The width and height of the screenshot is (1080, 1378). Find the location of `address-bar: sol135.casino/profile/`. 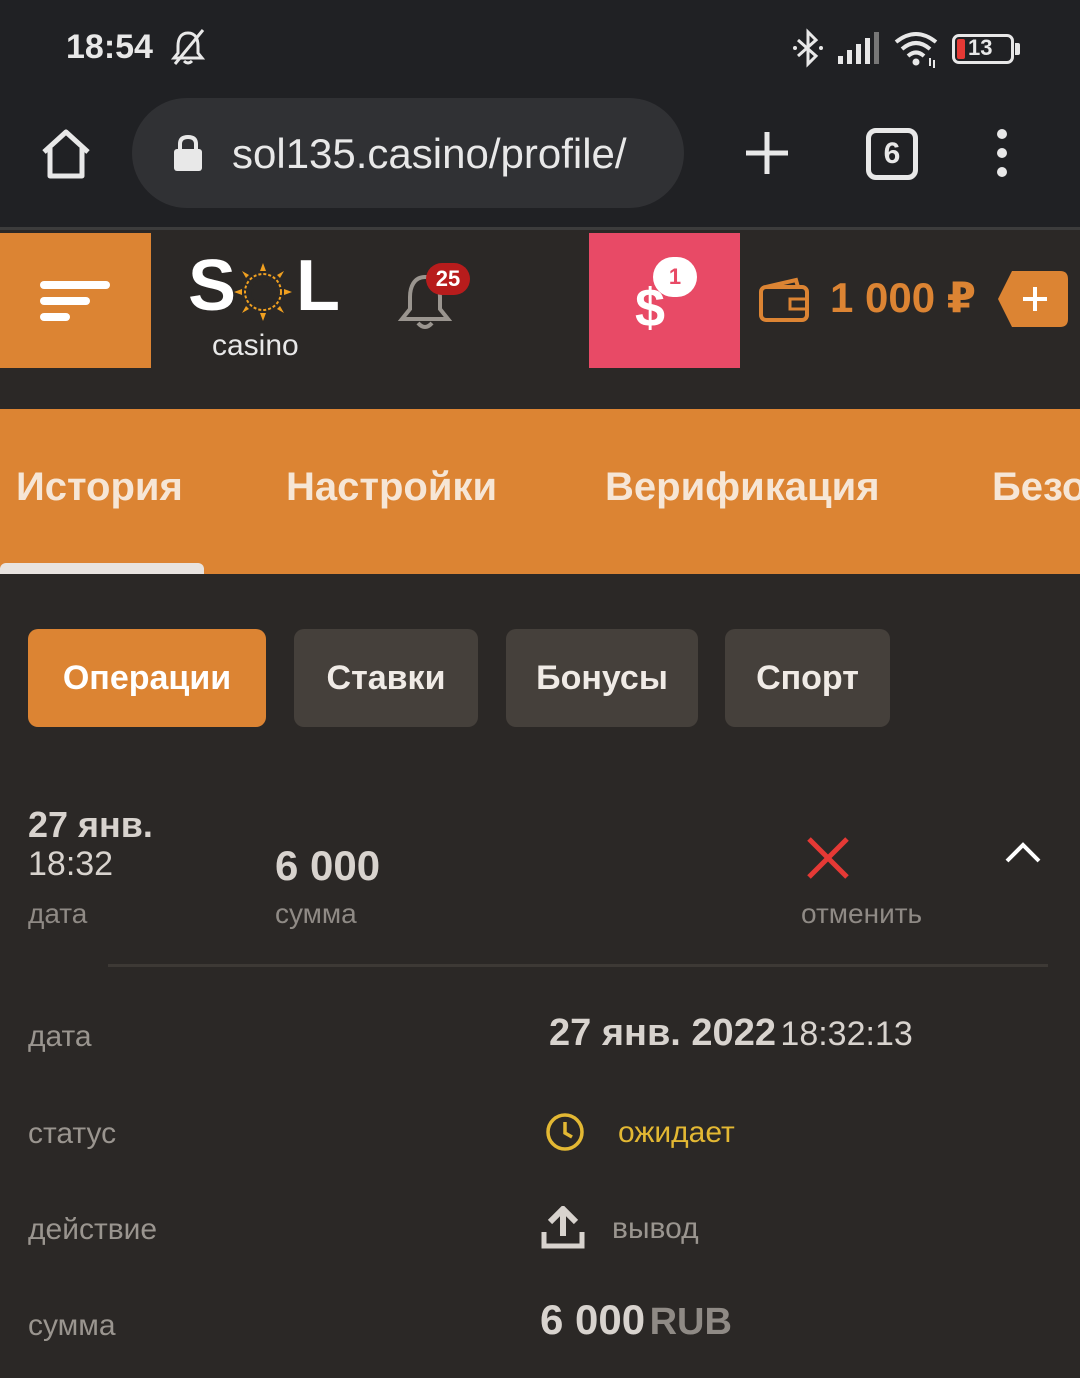

address-bar: sol135.casino/profile/ is located at coordinates (408, 153).